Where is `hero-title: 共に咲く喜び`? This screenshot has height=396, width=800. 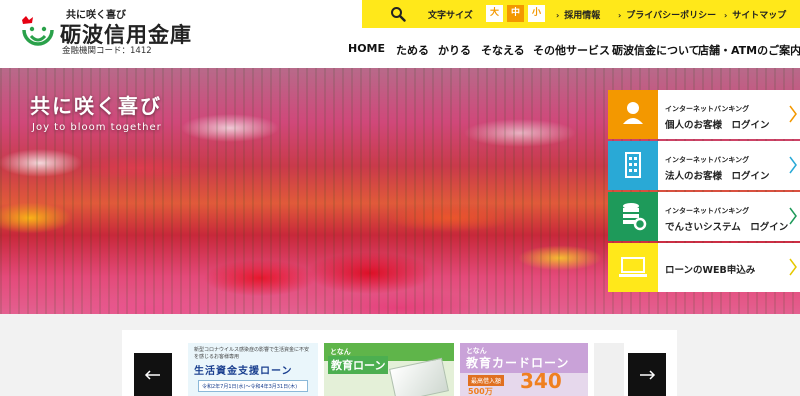
hero-title: 共に咲く喜び is located at coordinates (96, 106).